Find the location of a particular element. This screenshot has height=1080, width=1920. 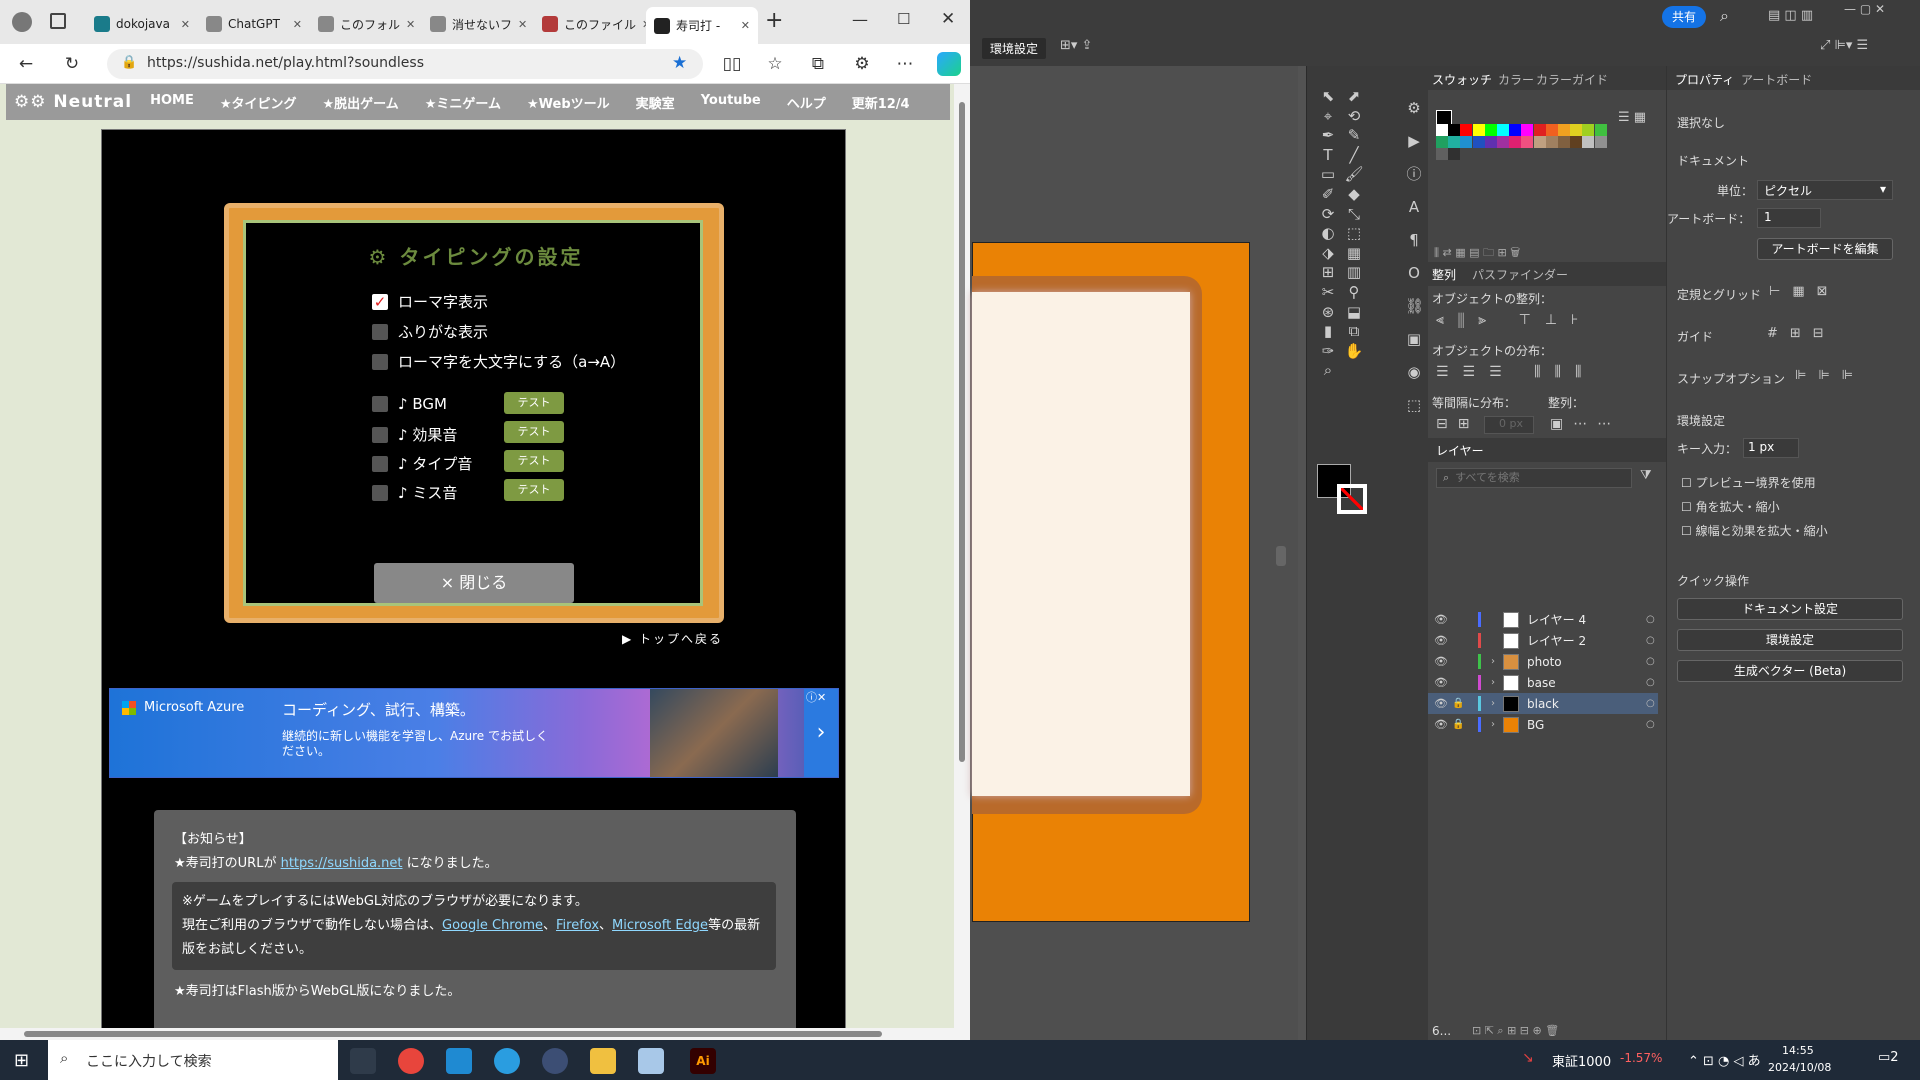

more-menu-icon: ⋯ is located at coordinates (905, 64).